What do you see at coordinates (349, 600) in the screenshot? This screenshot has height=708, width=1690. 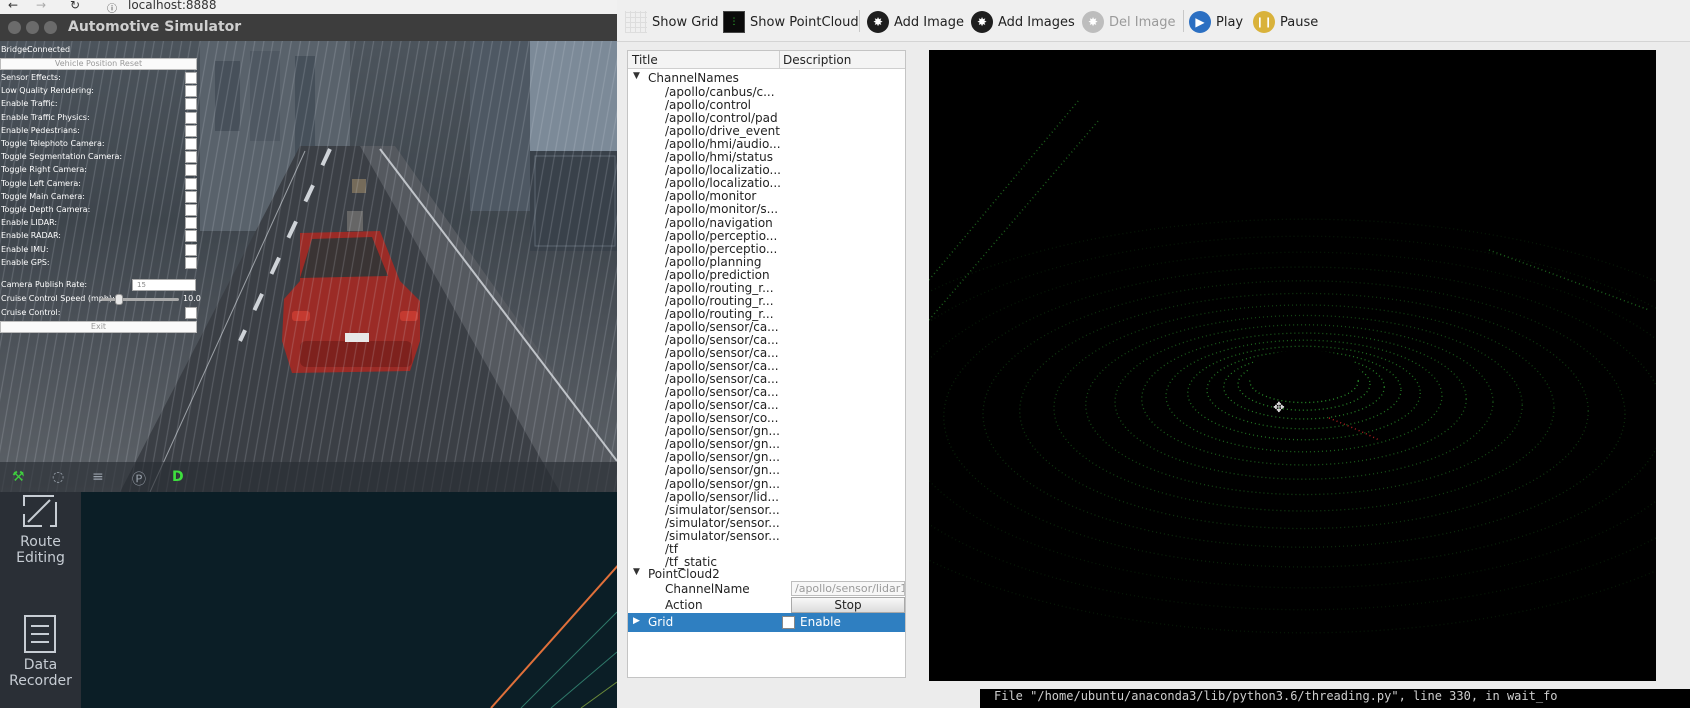 I see `dreamview-map` at bounding box center [349, 600].